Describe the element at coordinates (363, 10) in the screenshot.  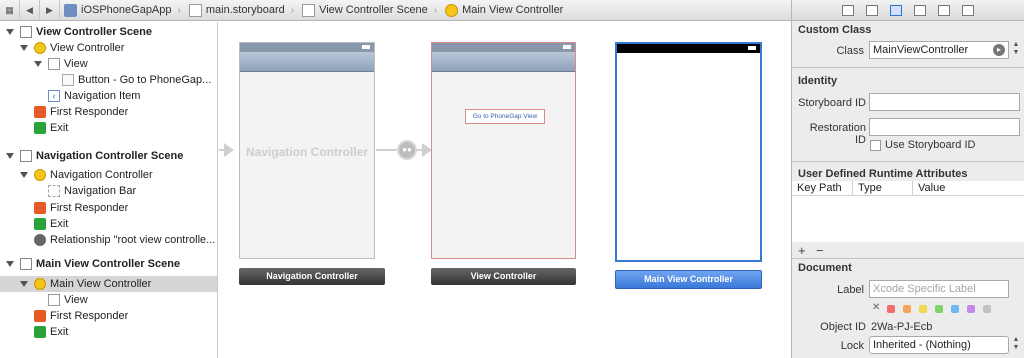
I see `breadcrumb-scene: View Controller Scene` at that location.